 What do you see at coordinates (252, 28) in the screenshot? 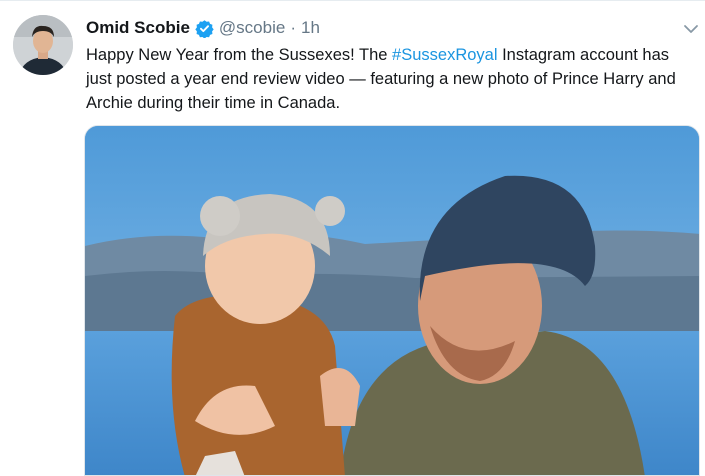
I see `author-handle: @scobie` at bounding box center [252, 28].